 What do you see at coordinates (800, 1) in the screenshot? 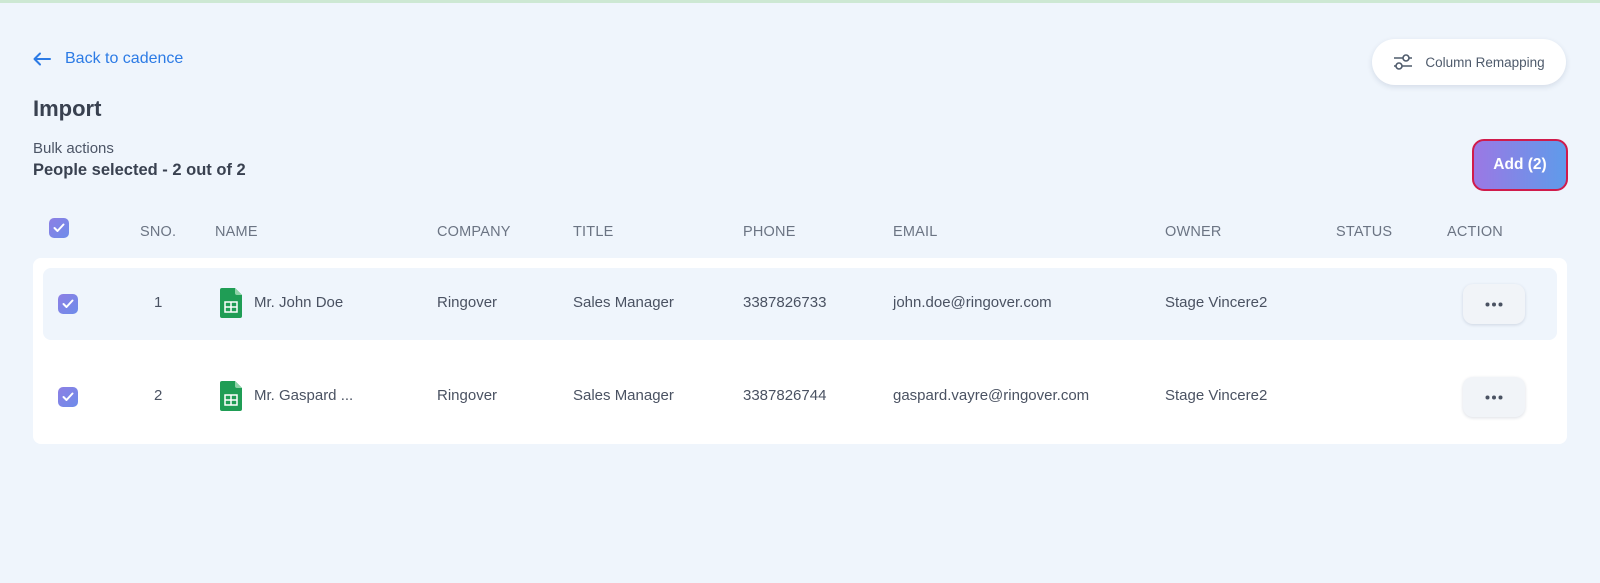
I see `top-accent-line` at bounding box center [800, 1].